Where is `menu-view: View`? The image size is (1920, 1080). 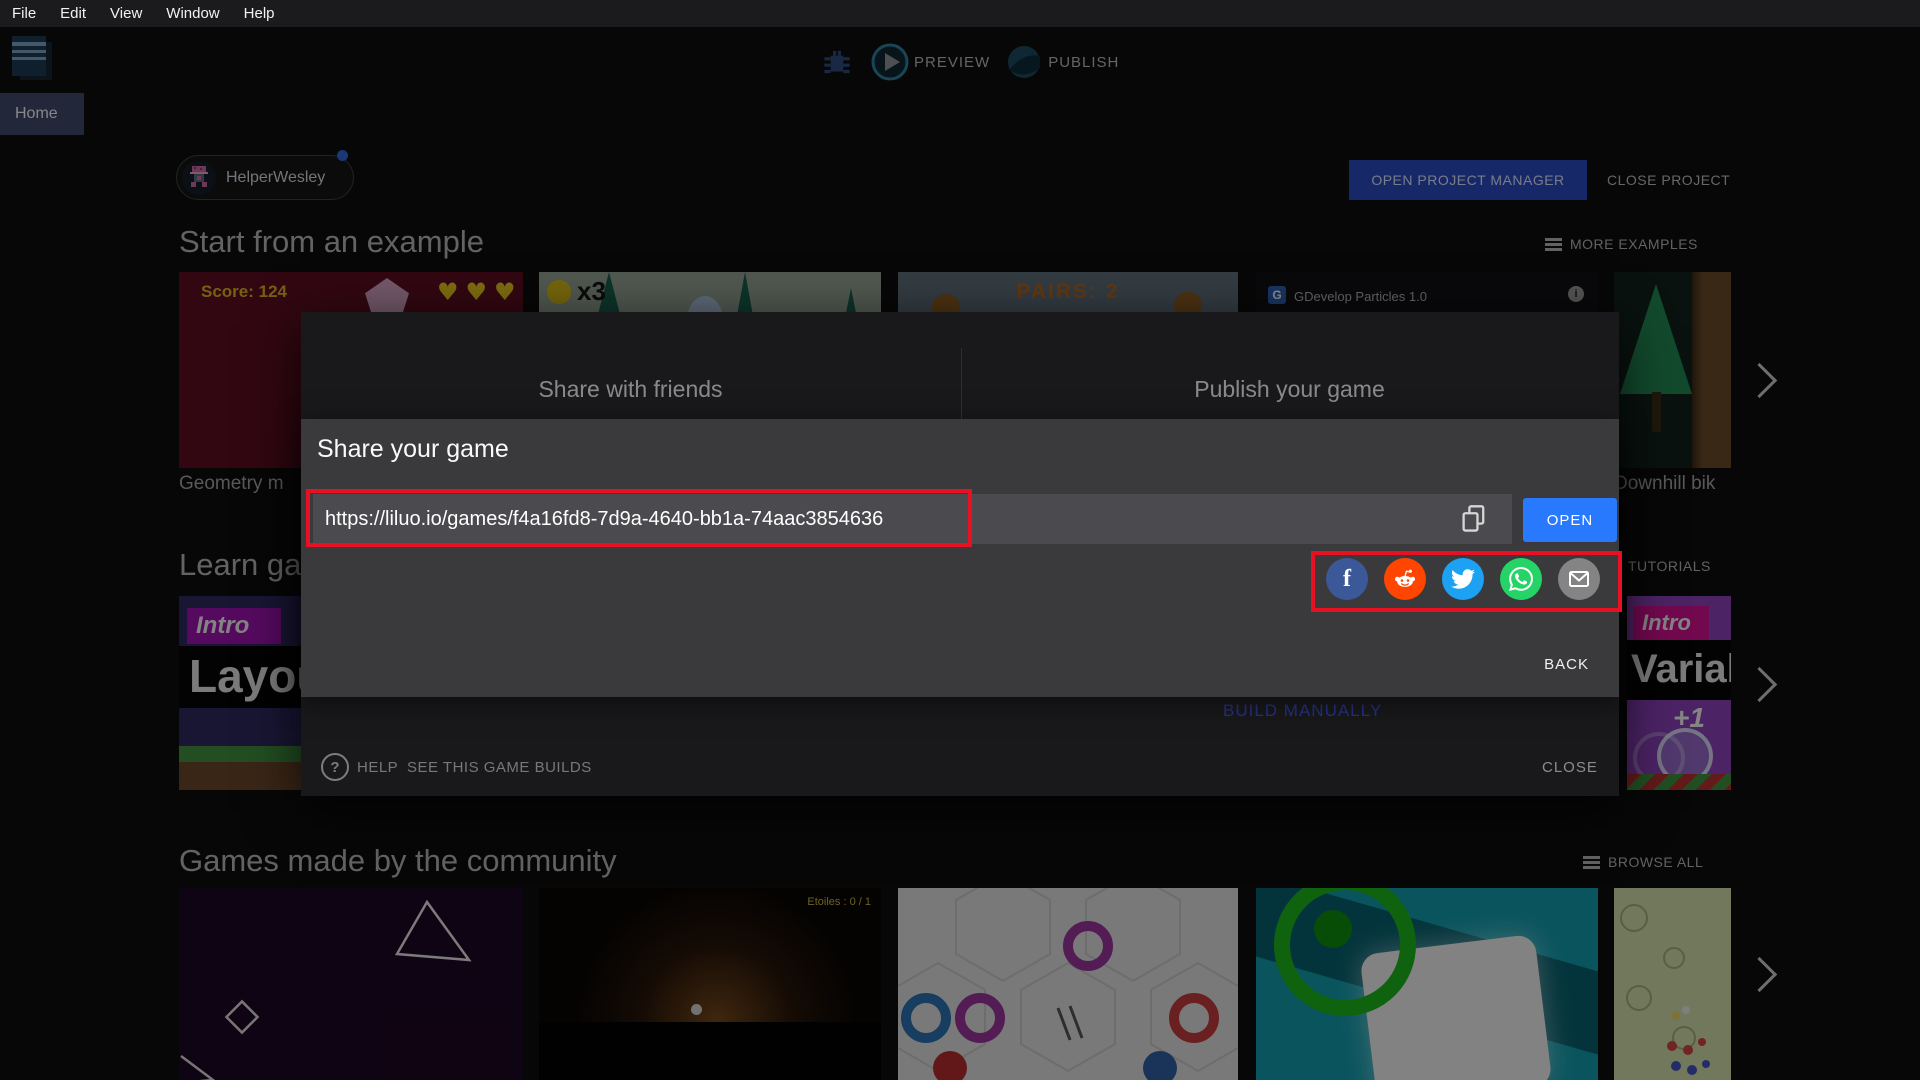
menu-view: View is located at coordinates (126, 13).